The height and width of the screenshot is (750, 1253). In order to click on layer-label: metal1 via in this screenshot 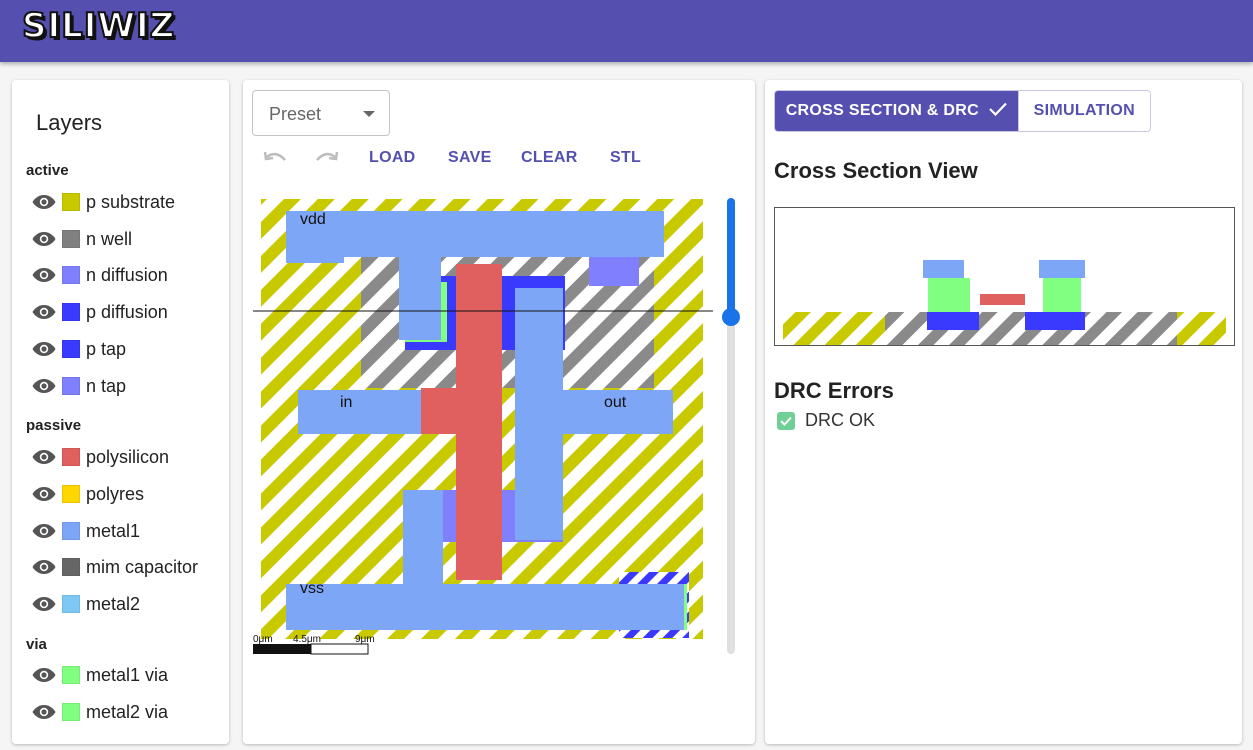, I will do `click(127, 674)`.